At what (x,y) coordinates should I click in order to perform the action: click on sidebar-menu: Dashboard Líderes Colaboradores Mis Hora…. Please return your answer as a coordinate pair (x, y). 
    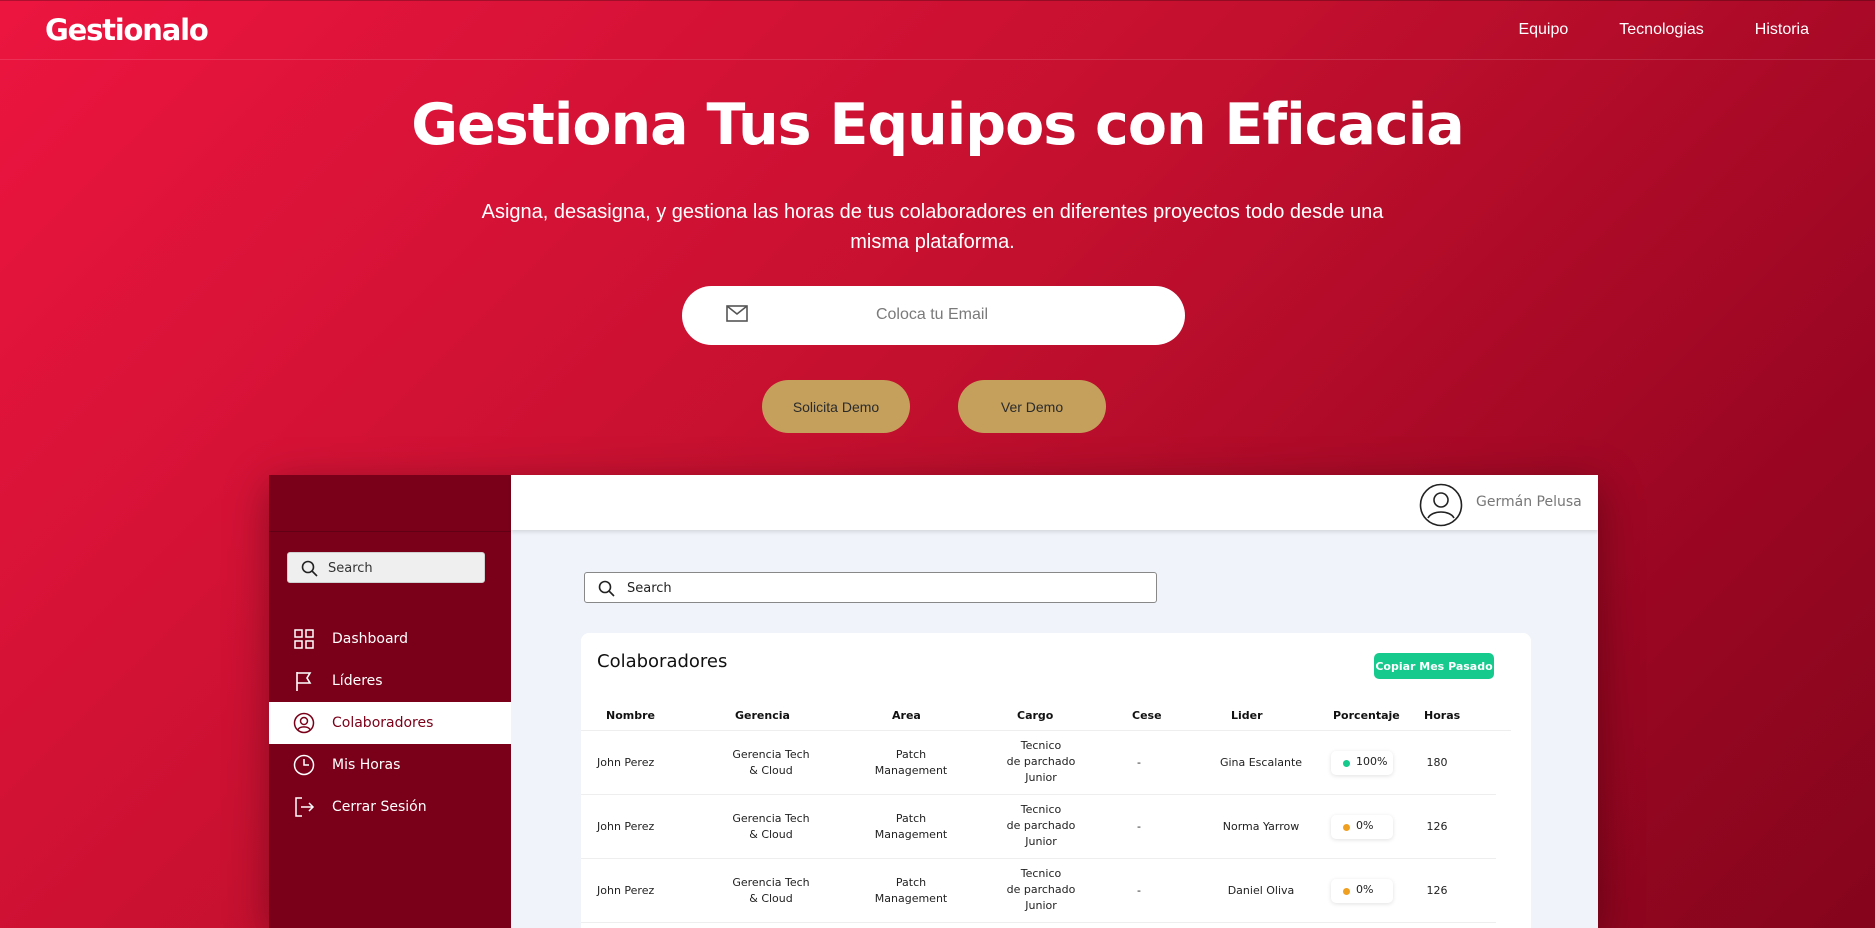
    Looking at the image, I should click on (390, 723).